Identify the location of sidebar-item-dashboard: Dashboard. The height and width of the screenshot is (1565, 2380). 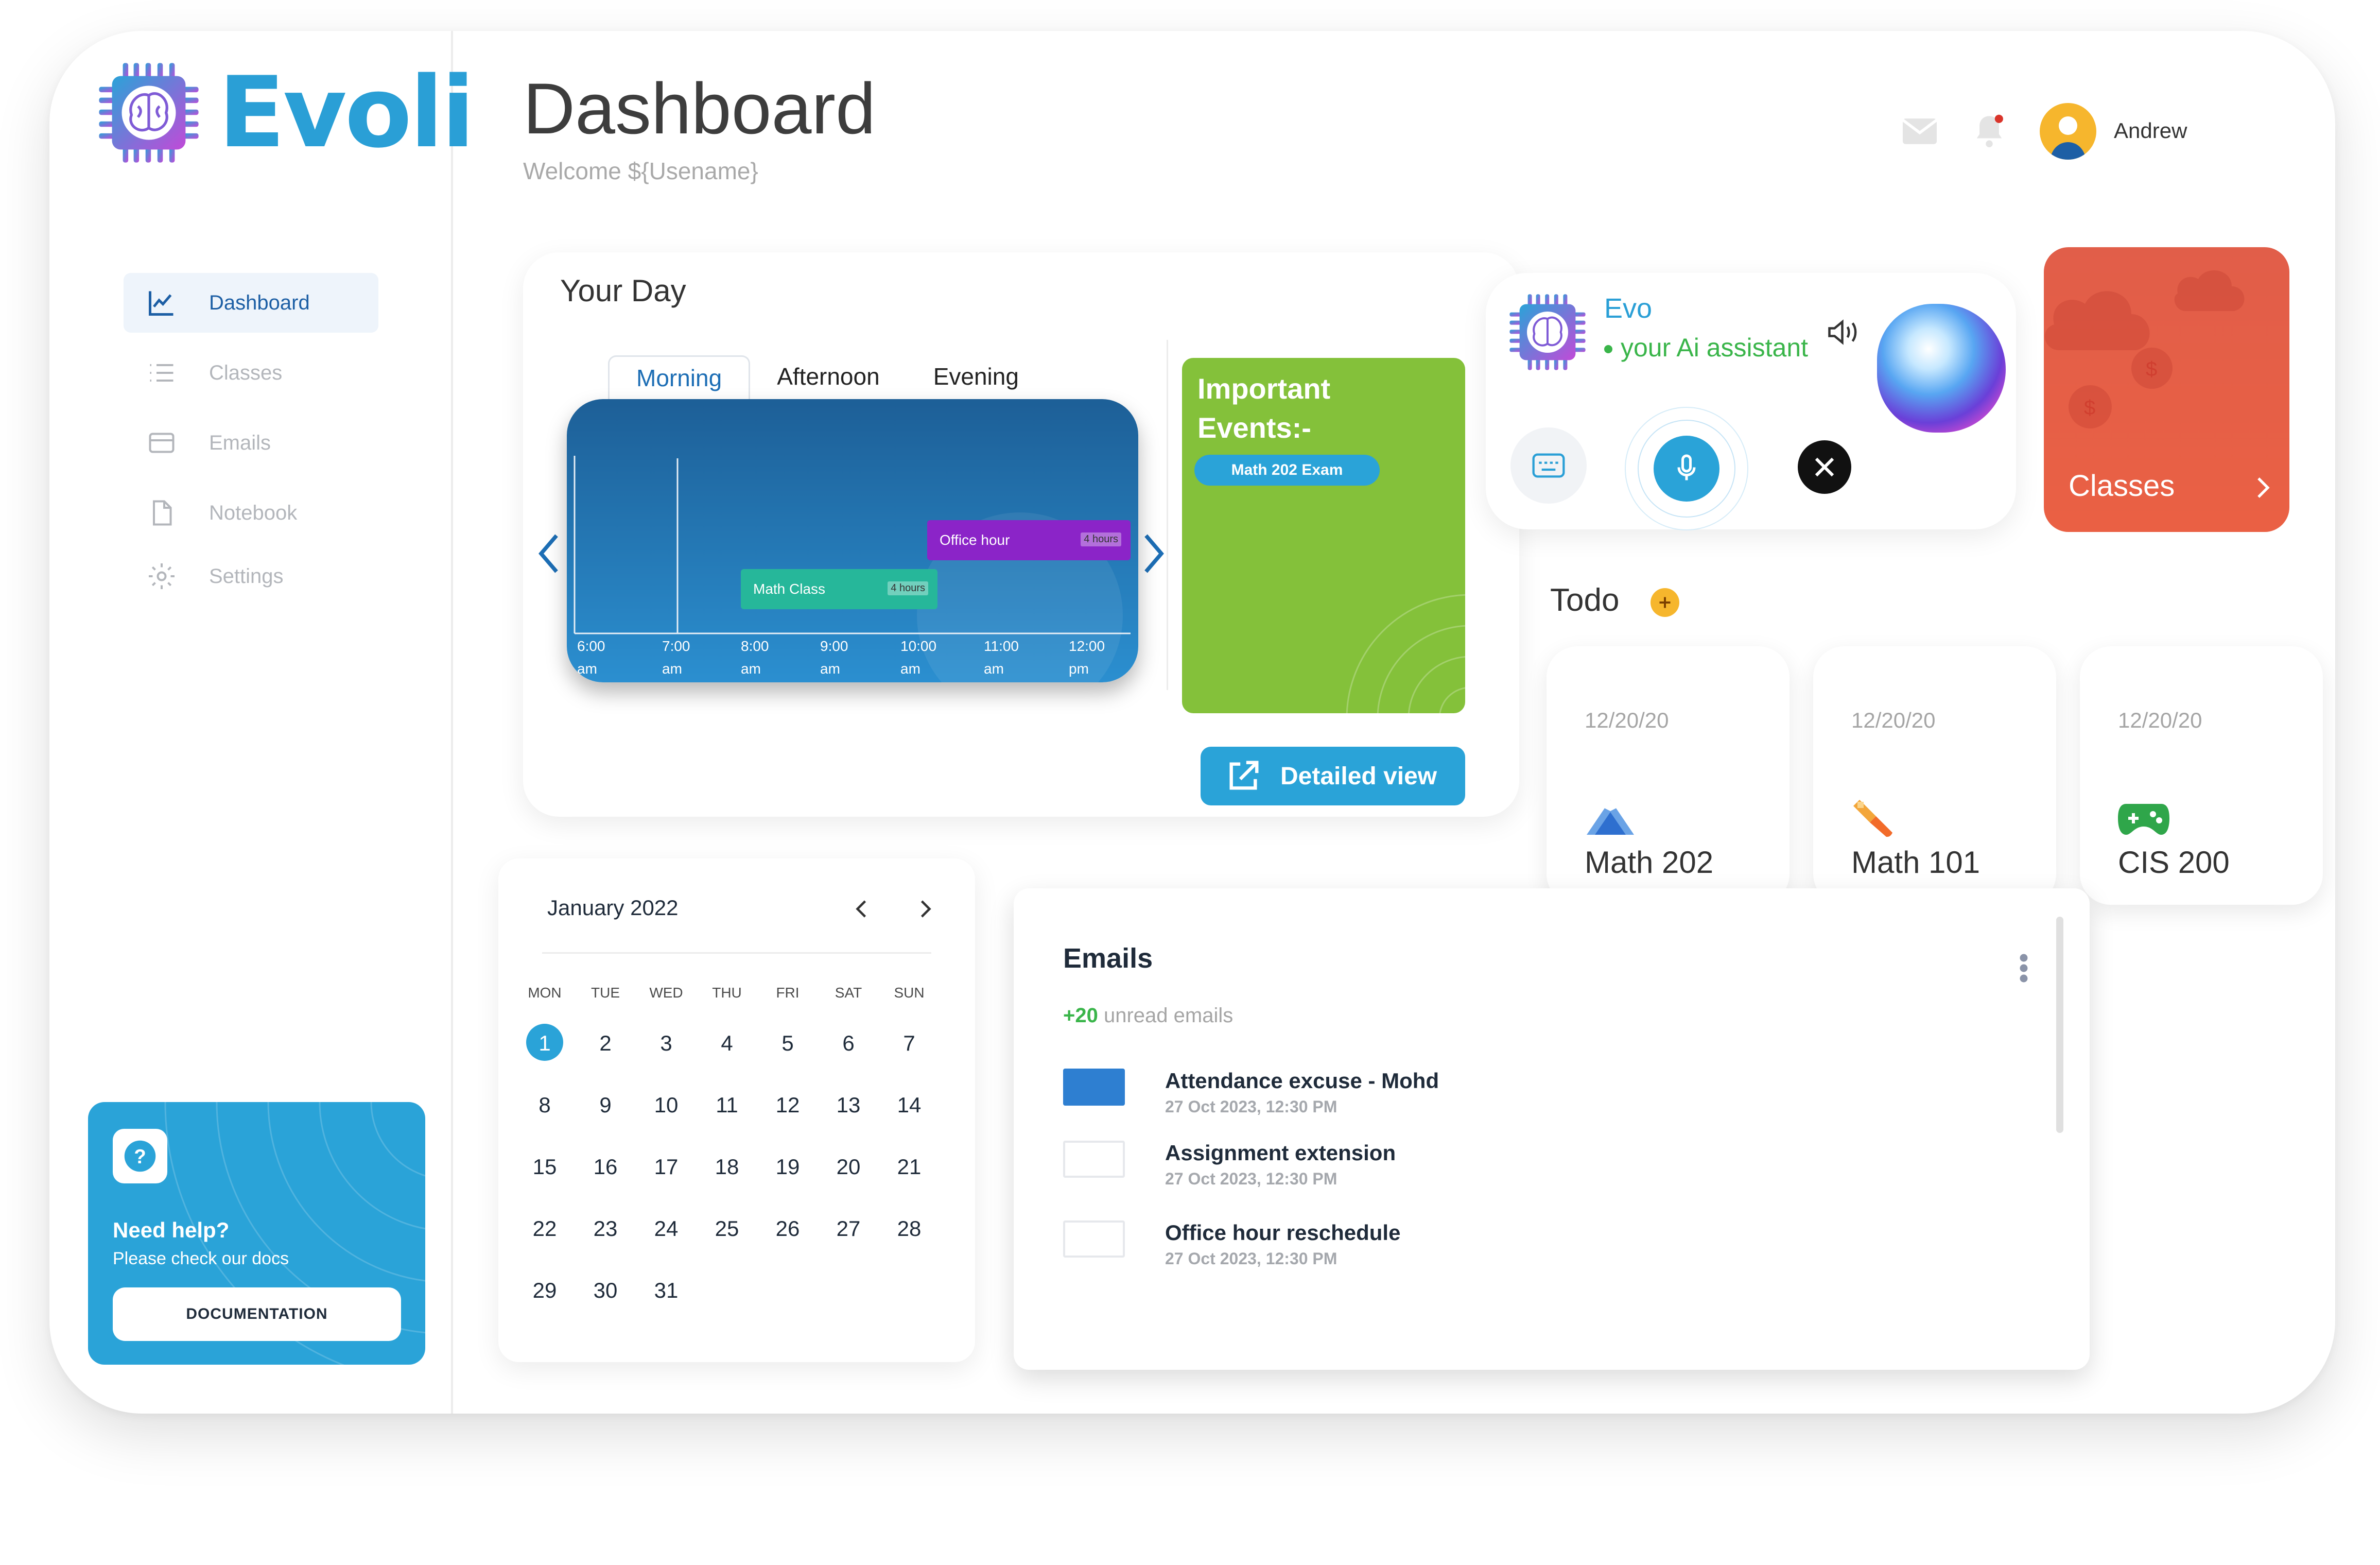
(251, 303).